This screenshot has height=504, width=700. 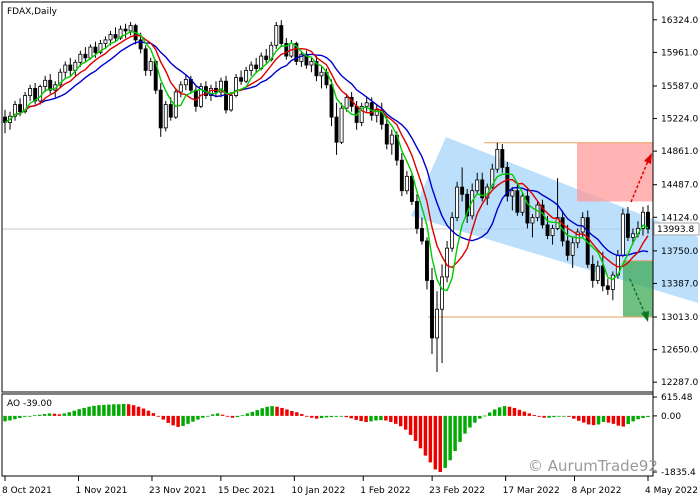 What do you see at coordinates (679, 87) in the screenshot?
I see `y-tick-label: 15587.0` at bounding box center [679, 87].